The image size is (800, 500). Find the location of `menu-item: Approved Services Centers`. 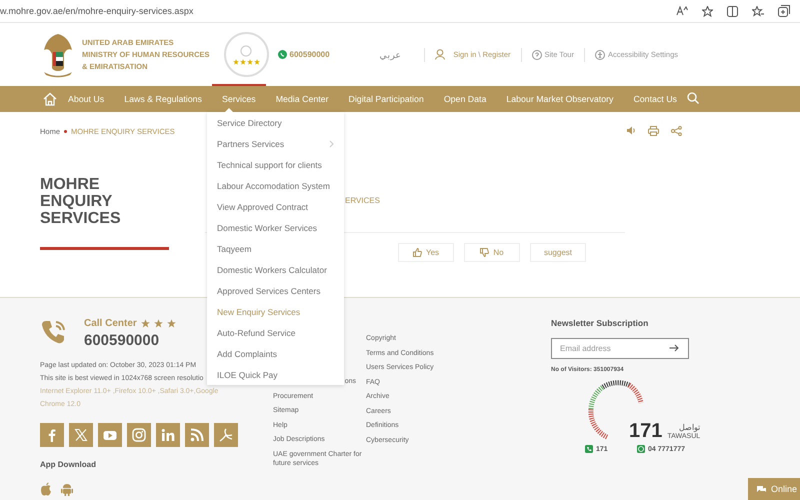

menu-item: Approved Services Centers is located at coordinates (275, 290).